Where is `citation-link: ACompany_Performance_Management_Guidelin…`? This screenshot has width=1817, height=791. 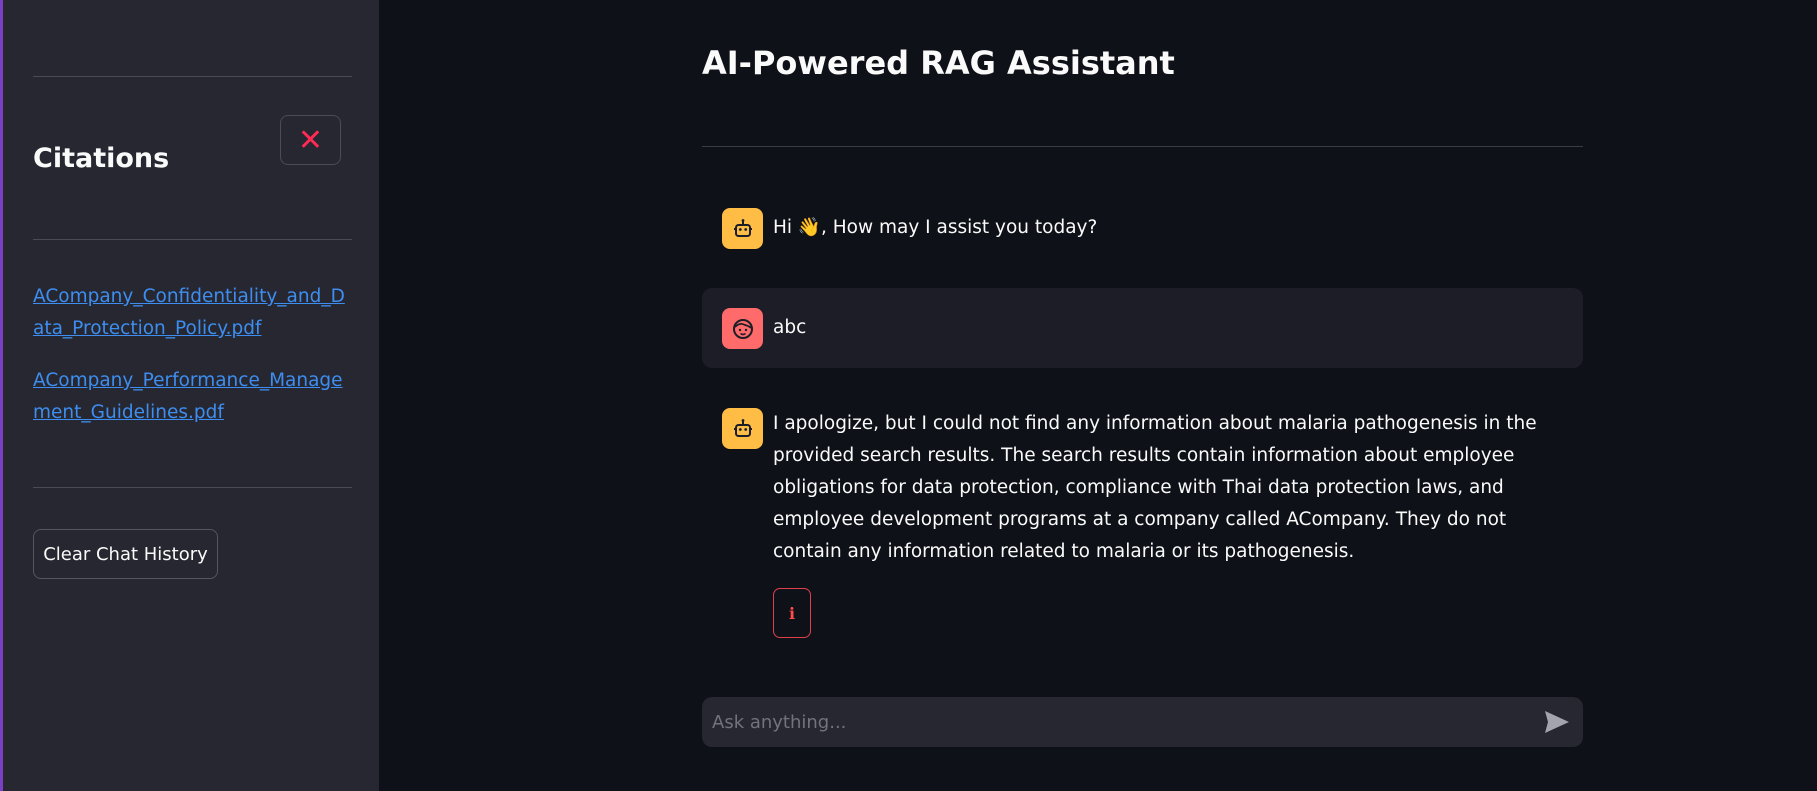
citation-link: ACompany_Performance_Management_Guidelin… is located at coordinates (192, 397).